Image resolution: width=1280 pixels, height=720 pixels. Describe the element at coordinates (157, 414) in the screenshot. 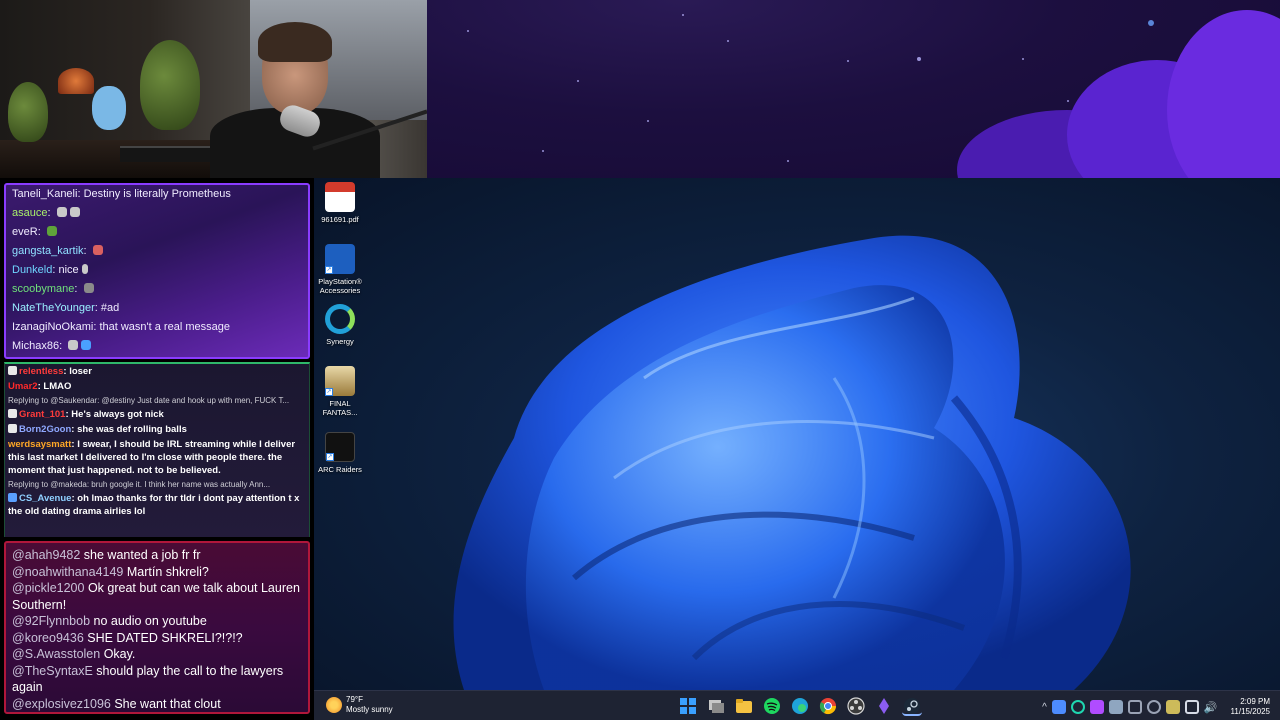

I see `chat-message: Grant_101: He's always got nick` at that location.